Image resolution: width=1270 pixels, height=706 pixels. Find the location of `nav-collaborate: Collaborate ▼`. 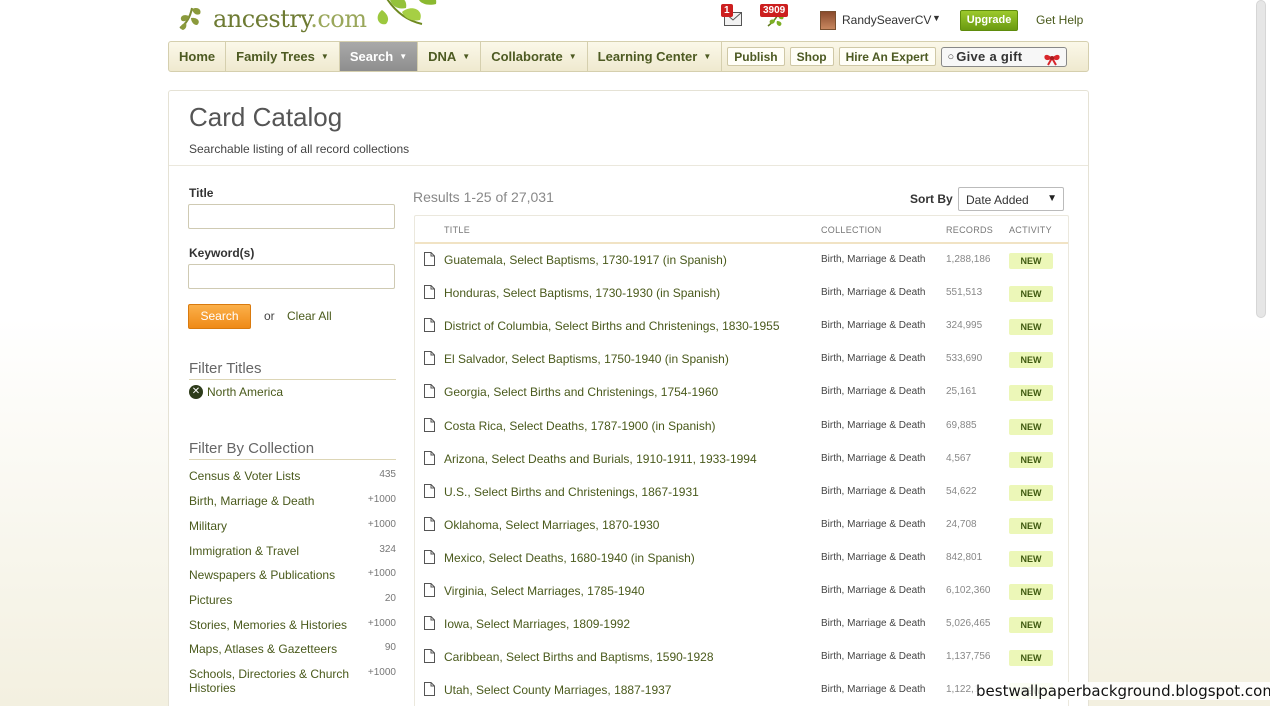

nav-collaborate: Collaborate ▼ is located at coordinates (534, 56).